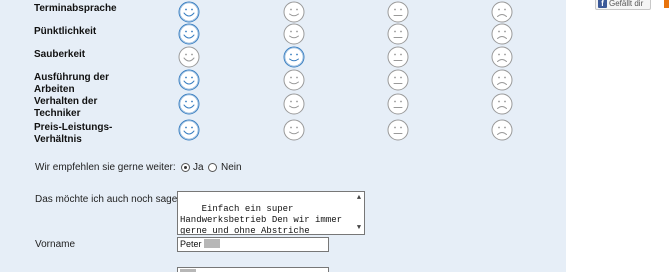 The width and height of the screenshot is (669, 272). I want to click on comment-label: Das möchte ich auch noch sagen :, so click(112, 199).